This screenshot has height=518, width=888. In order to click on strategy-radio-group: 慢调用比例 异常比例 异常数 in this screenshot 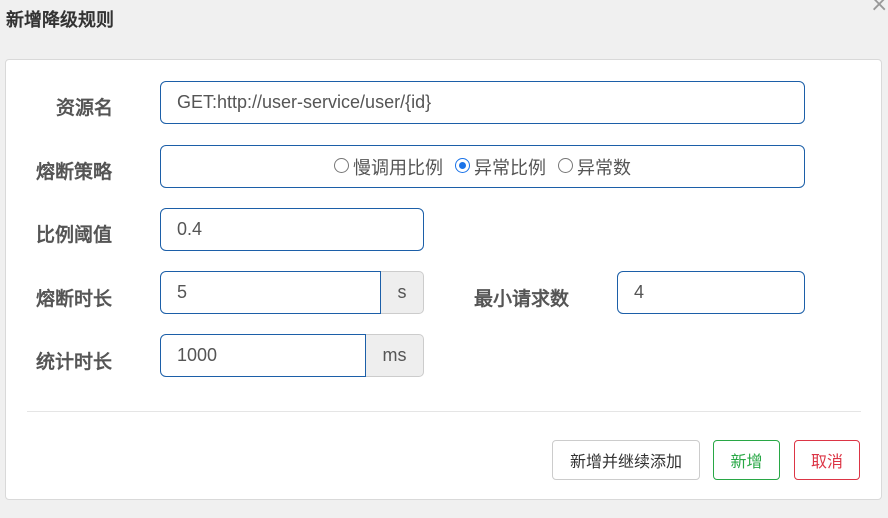, I will do `click(482, 166)`.